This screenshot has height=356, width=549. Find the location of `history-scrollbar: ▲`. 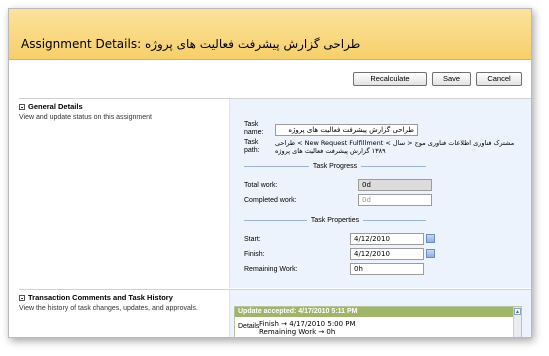

history-scrollbar: ▲ is located at coordinates (517, 322).